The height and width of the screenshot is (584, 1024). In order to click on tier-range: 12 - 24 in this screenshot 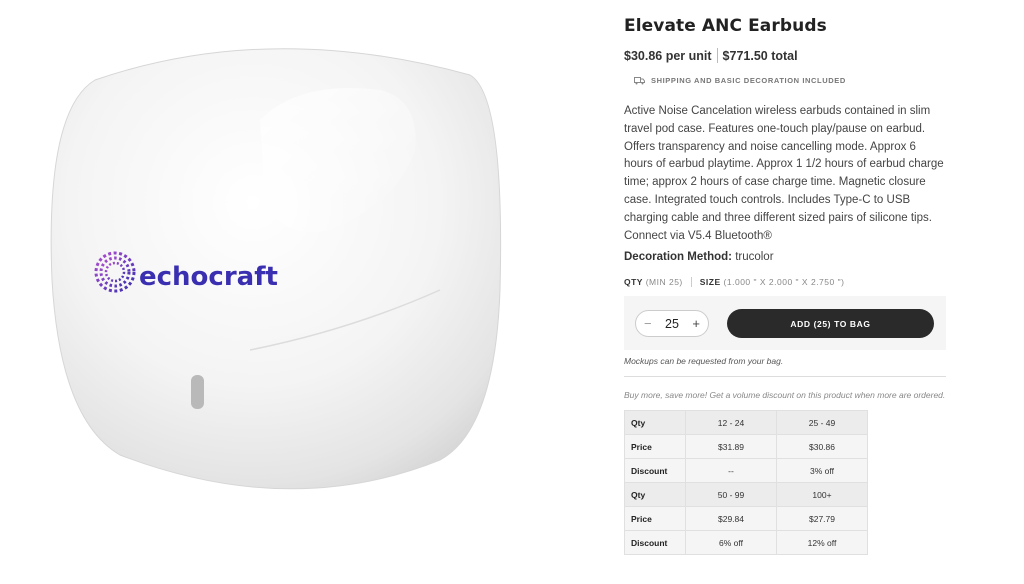, I will do `click(731, 423)`.